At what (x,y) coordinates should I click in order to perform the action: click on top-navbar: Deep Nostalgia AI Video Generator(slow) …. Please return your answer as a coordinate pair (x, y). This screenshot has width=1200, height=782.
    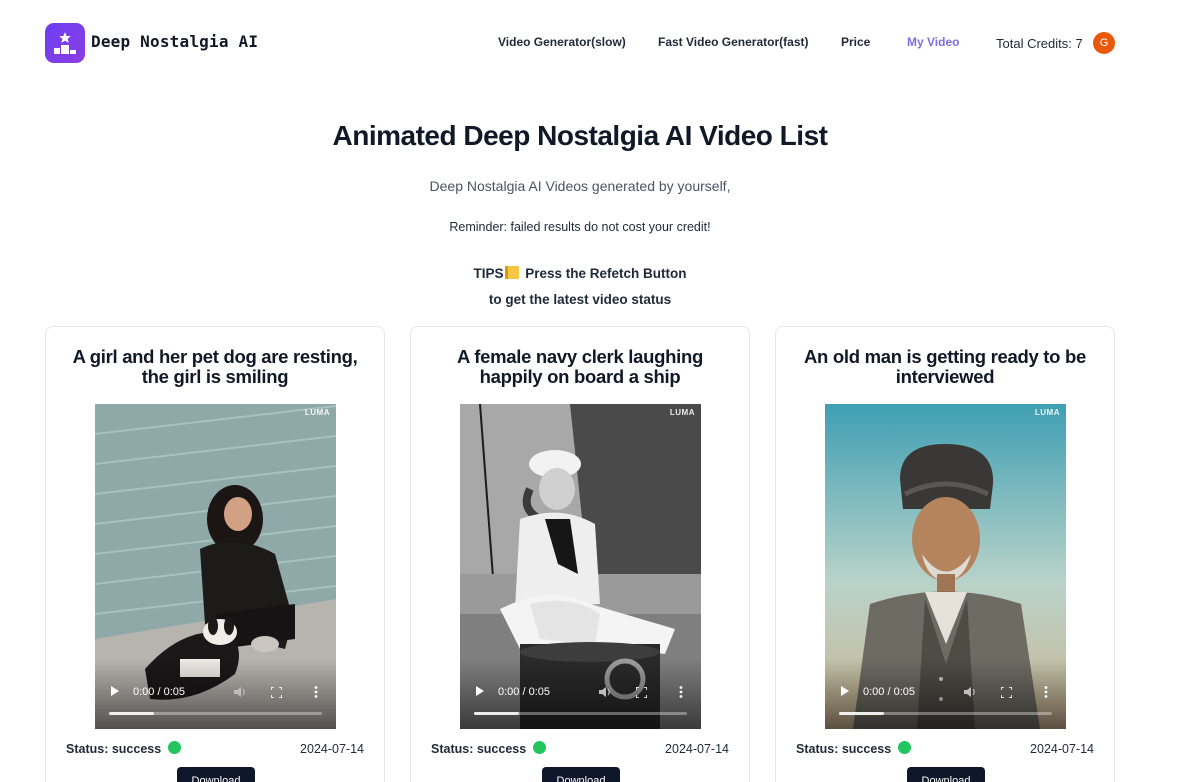
    Looking at the image, I should click on (600, 43).